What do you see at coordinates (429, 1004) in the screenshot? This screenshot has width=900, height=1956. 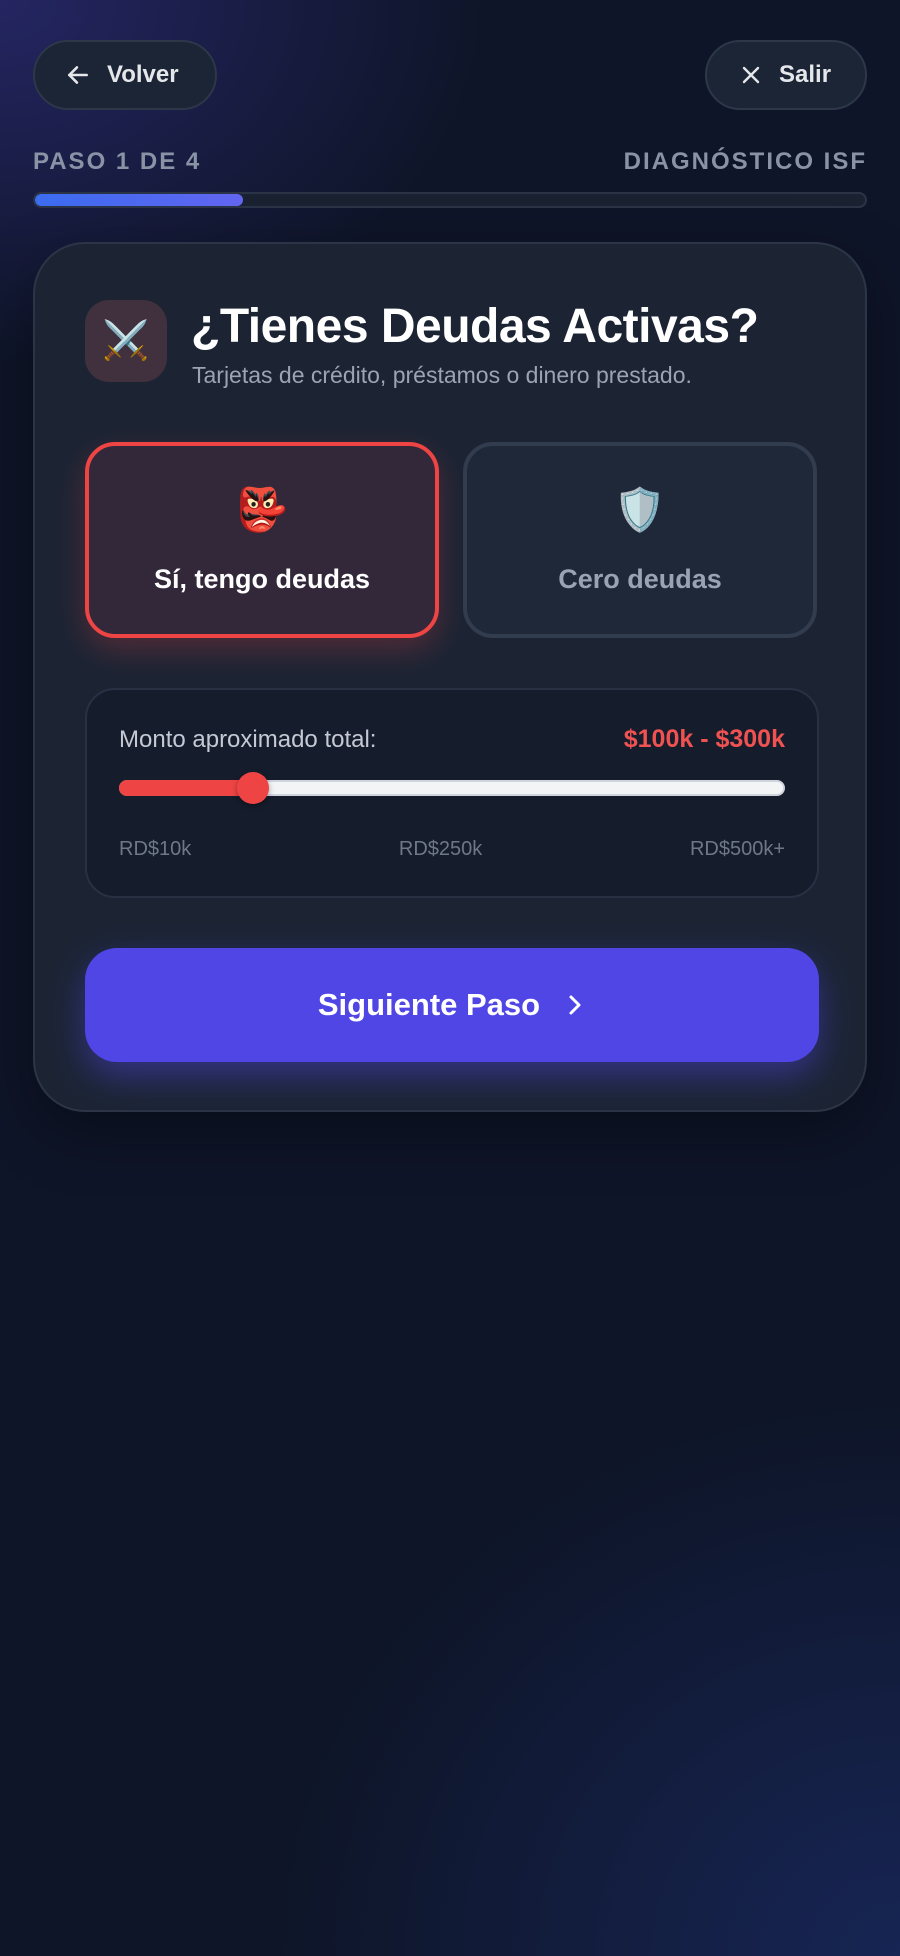 I see `next-step-label: Siguiente Paso` at bounding box center [429, 1004].